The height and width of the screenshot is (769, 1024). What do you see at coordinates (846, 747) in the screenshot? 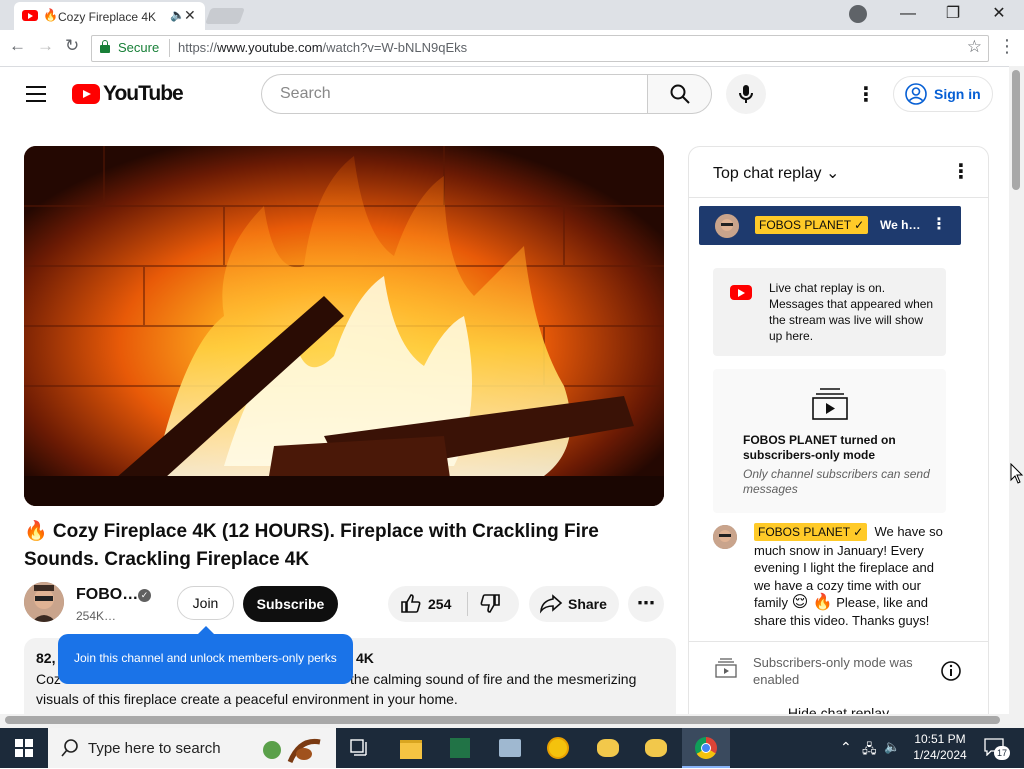
I see `tray-chevron-up-icon: ⌃` at bounding box center [846, 747].